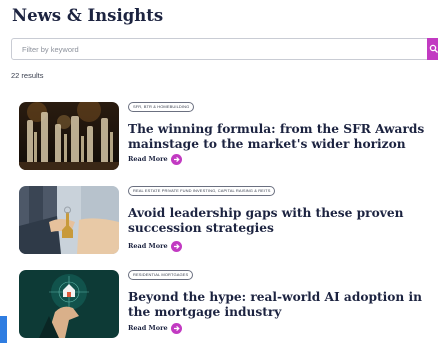 The width and height of the screenshot is (438, 343). Describe the element at coordinates (212, 49) in the screenshot. I see `search-input` at that location.